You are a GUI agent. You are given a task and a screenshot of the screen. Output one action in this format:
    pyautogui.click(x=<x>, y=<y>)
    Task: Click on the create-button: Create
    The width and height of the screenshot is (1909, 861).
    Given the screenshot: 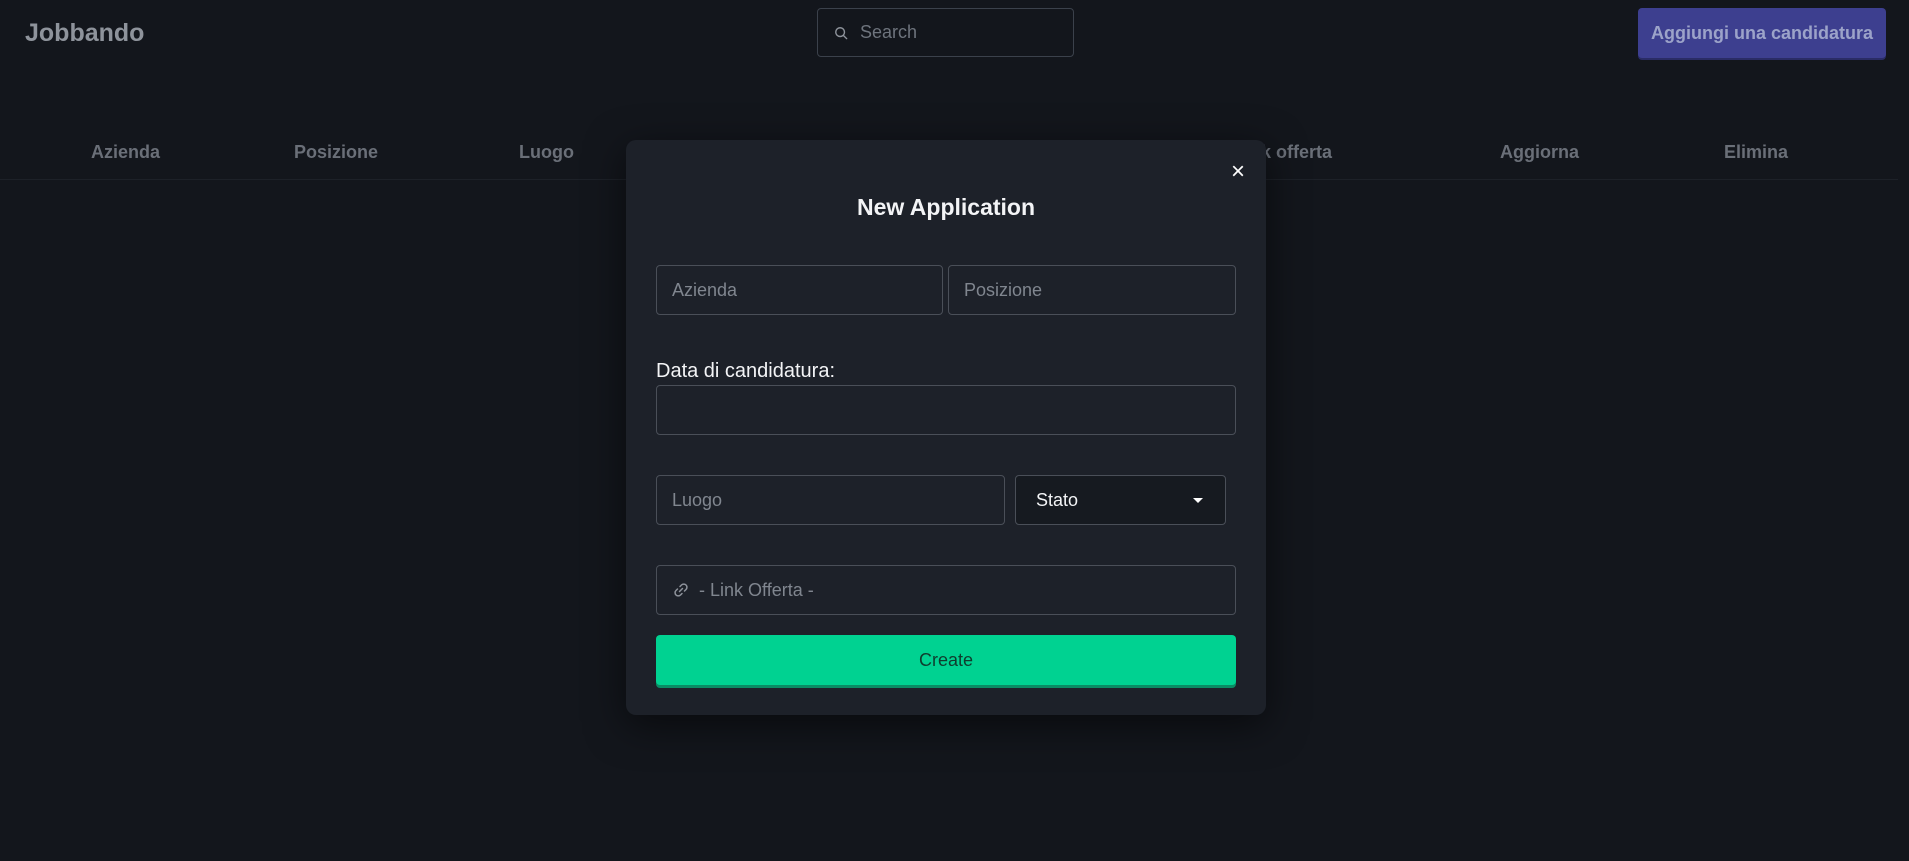 What is the action you would take?
    pyautogui.click(x=946, y=660)
    